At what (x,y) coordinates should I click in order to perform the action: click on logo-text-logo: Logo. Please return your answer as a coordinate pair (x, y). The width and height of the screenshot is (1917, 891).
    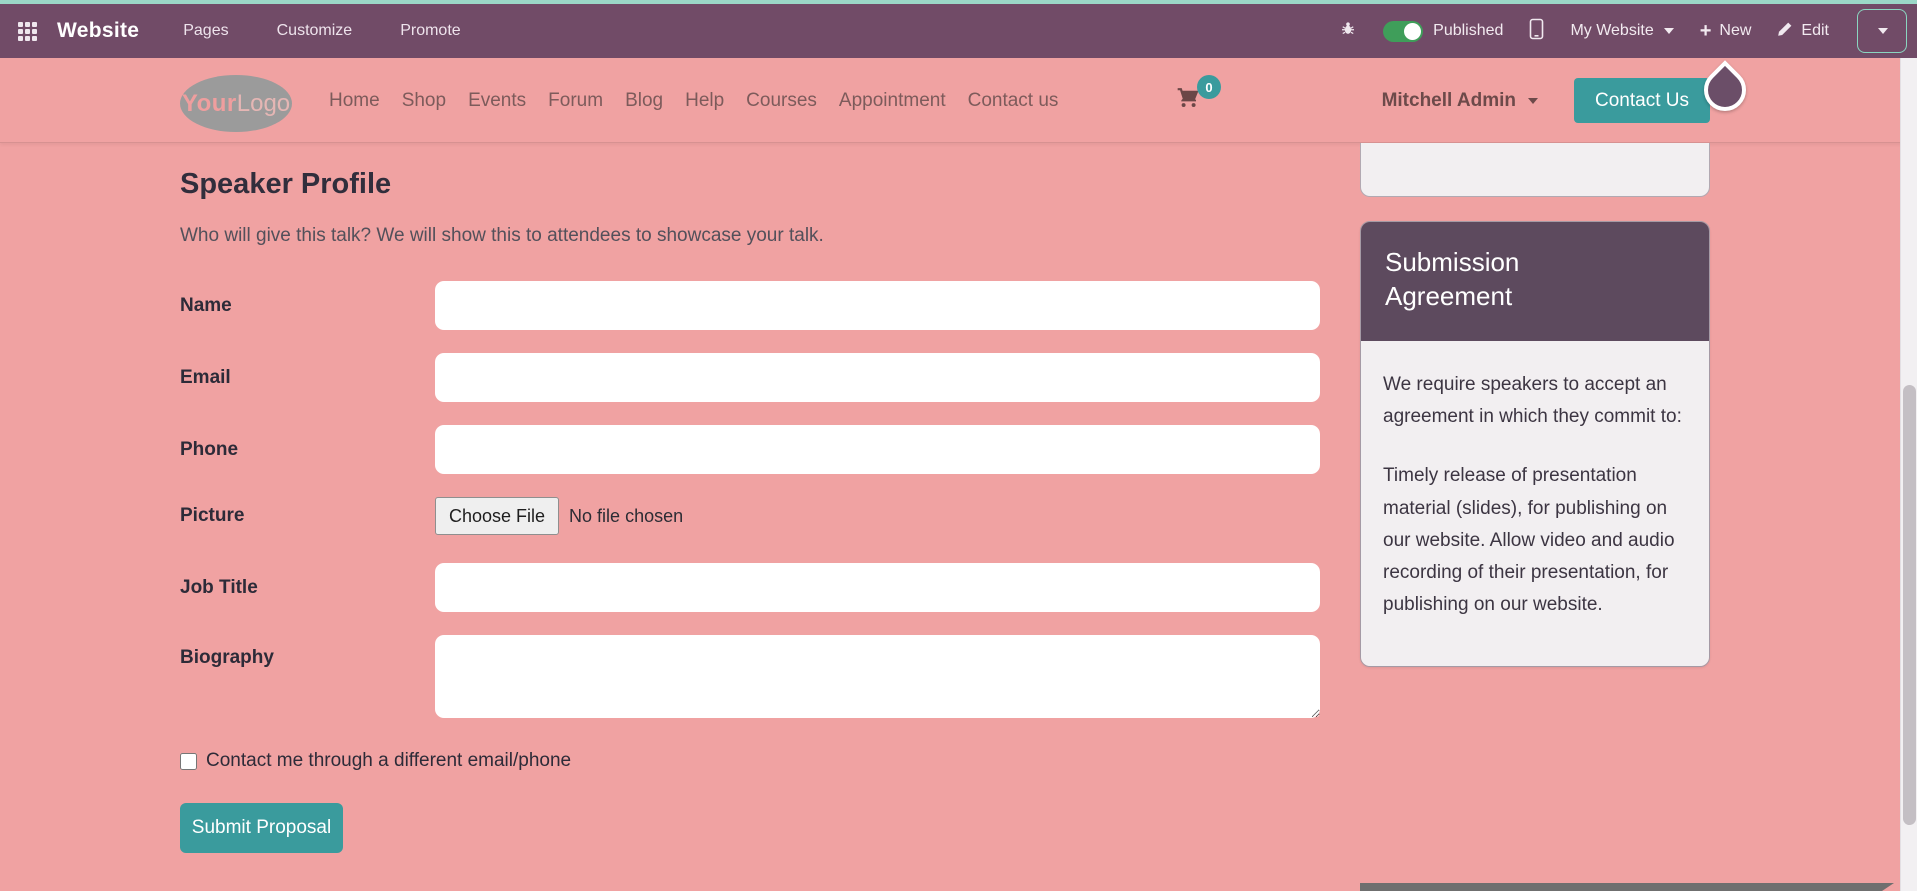
    Looking at the image, I should click on (263, 103).